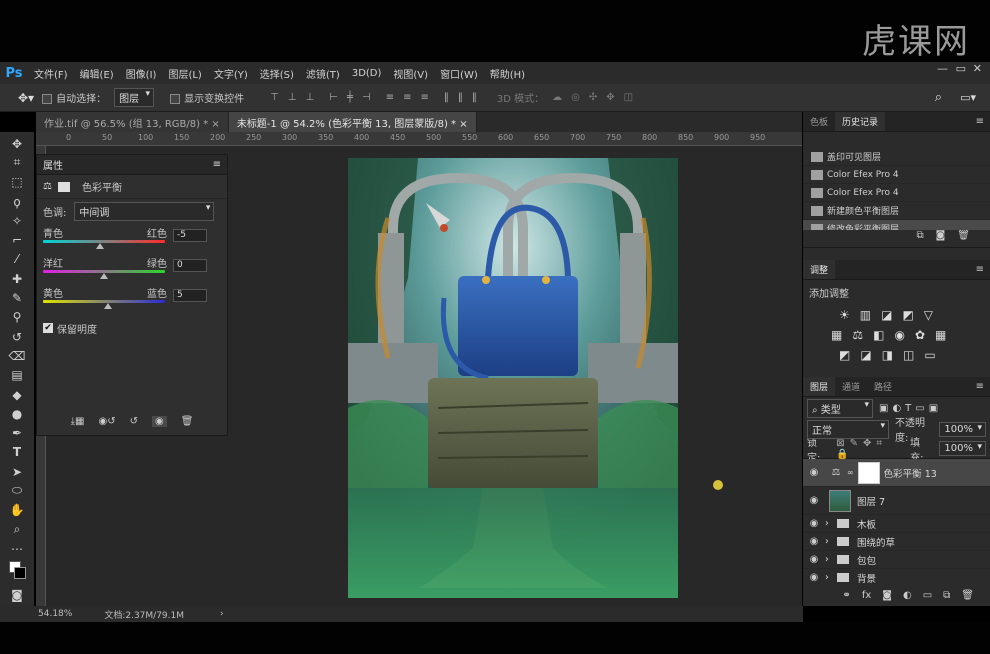 The height and width of the screenshot is (654, 990). What do you see at coordinates (17, 510) in the screenshot?
I see `hand-tool-icon: ✋` at bounding box center [17, 510].